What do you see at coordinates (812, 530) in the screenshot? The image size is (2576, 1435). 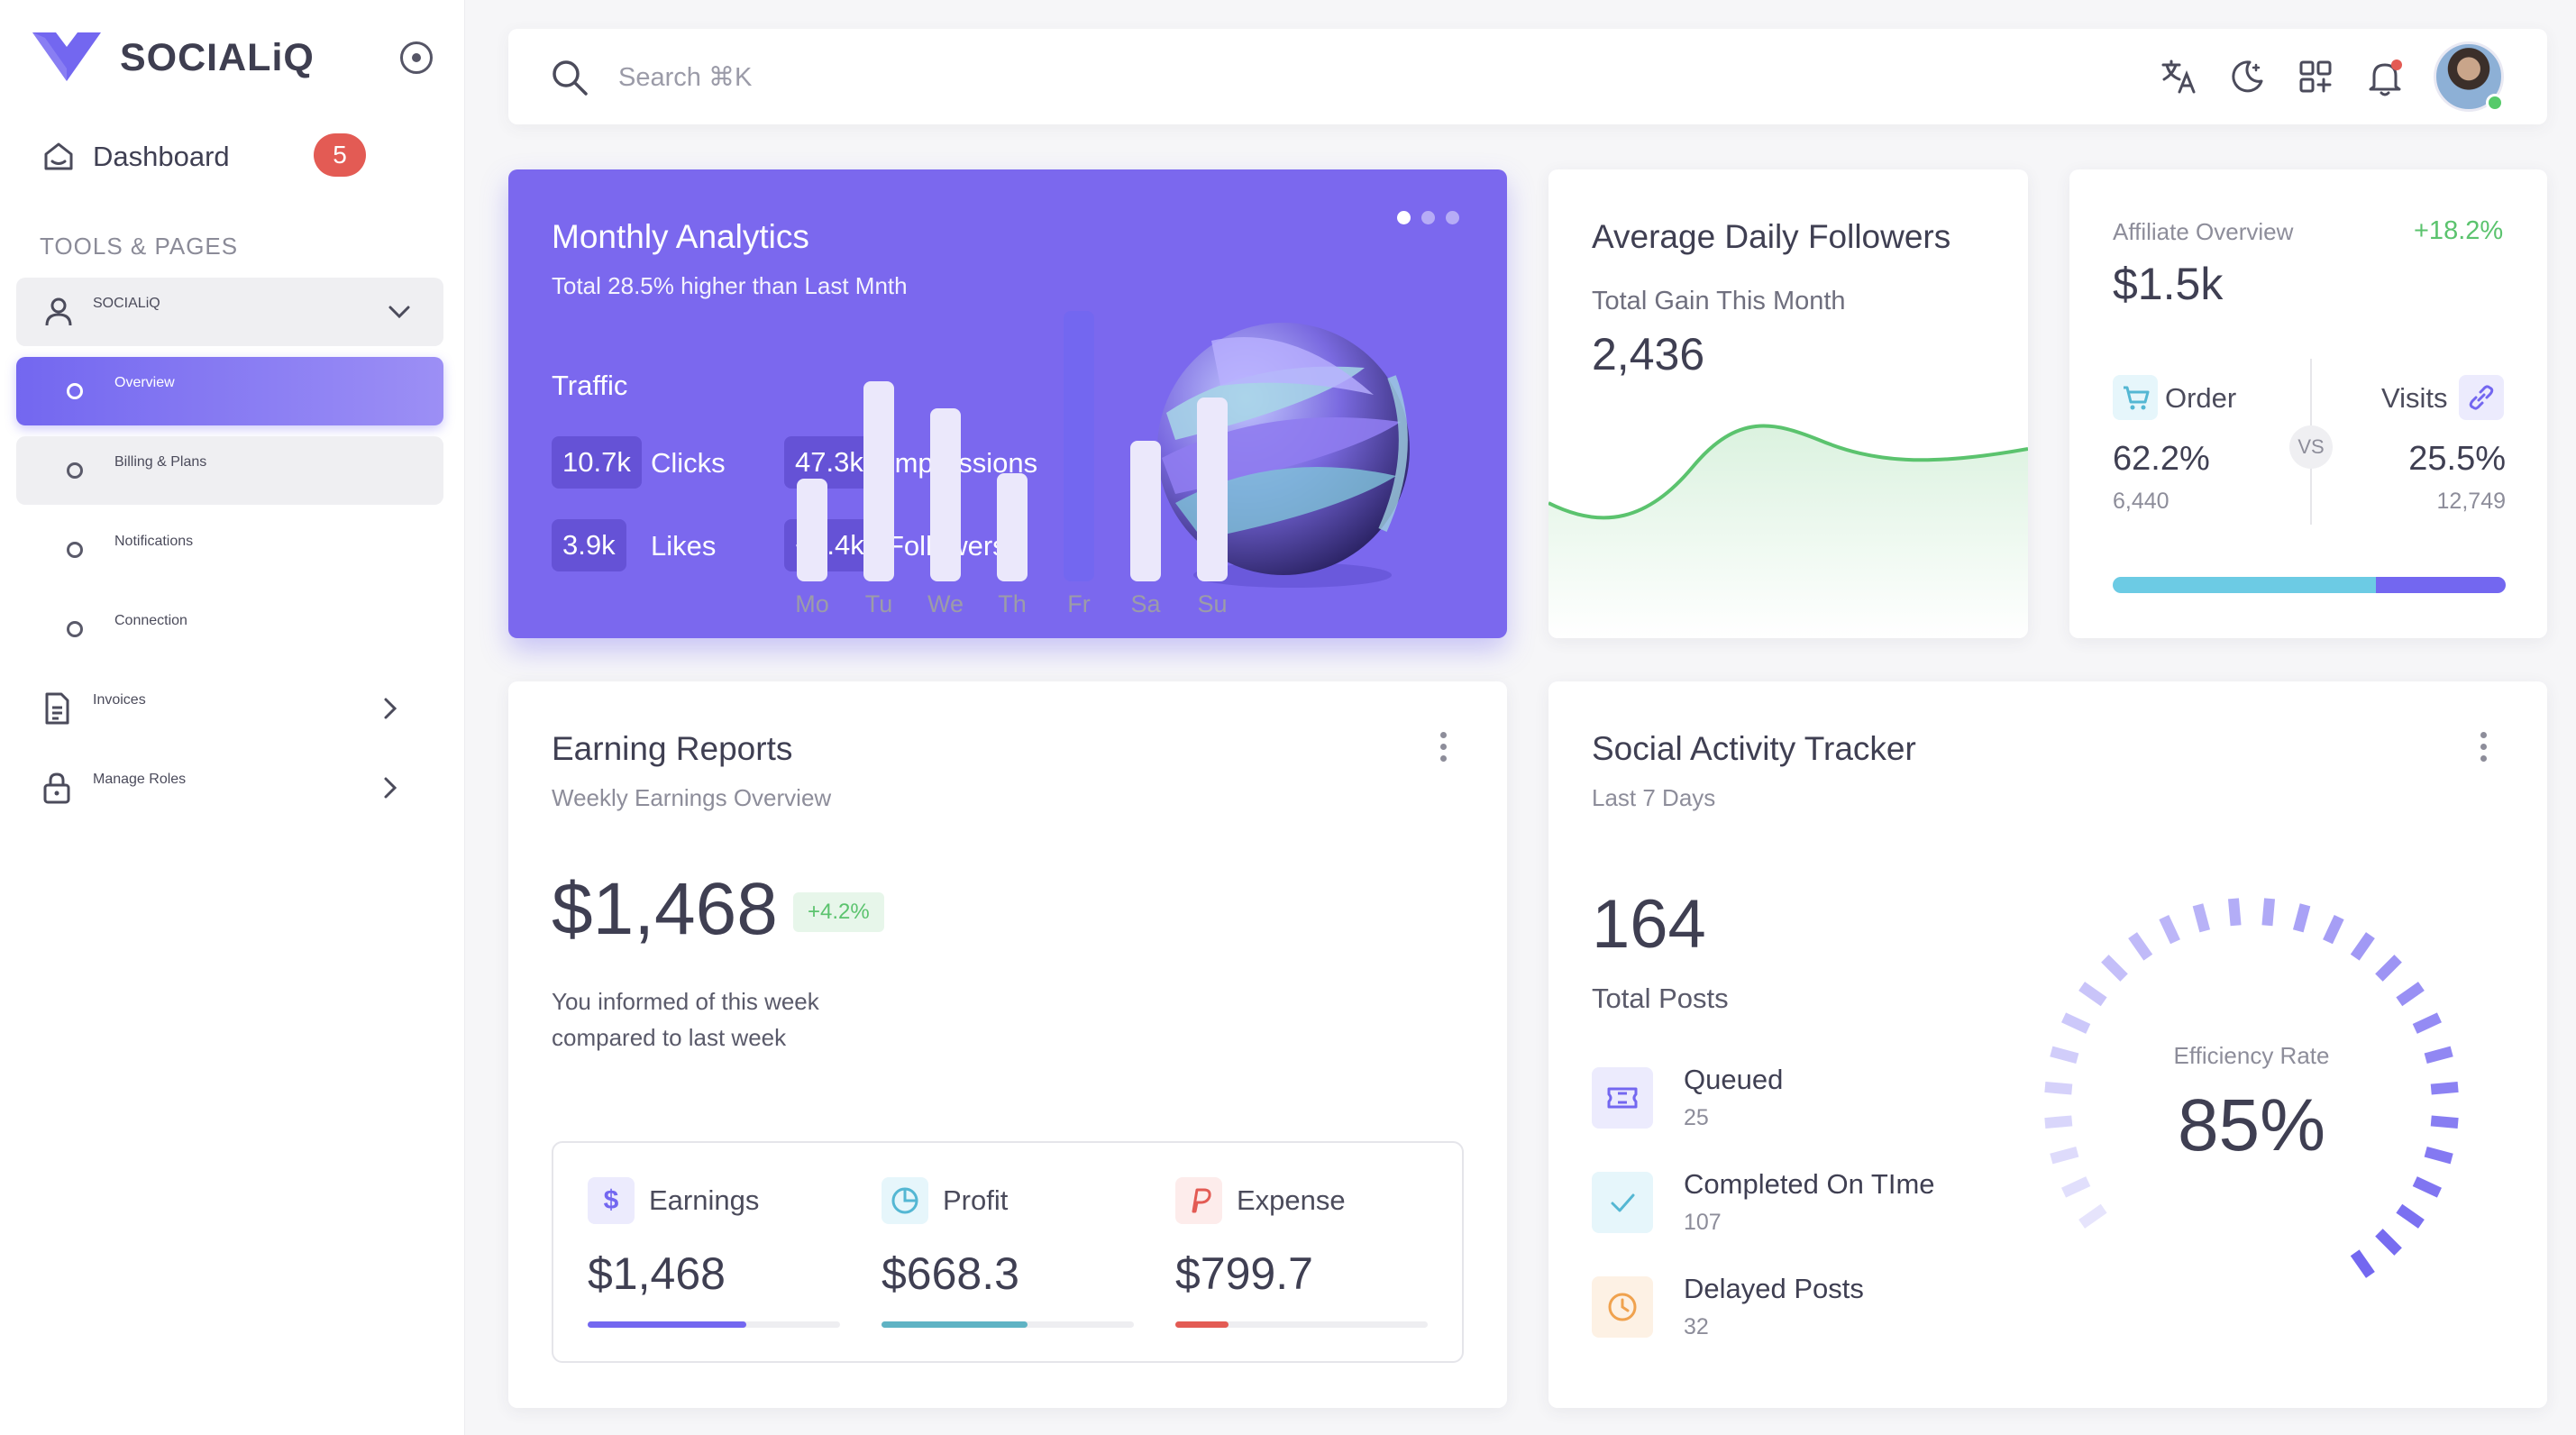 I see `bar-mo` at bounding box center [812, 530].